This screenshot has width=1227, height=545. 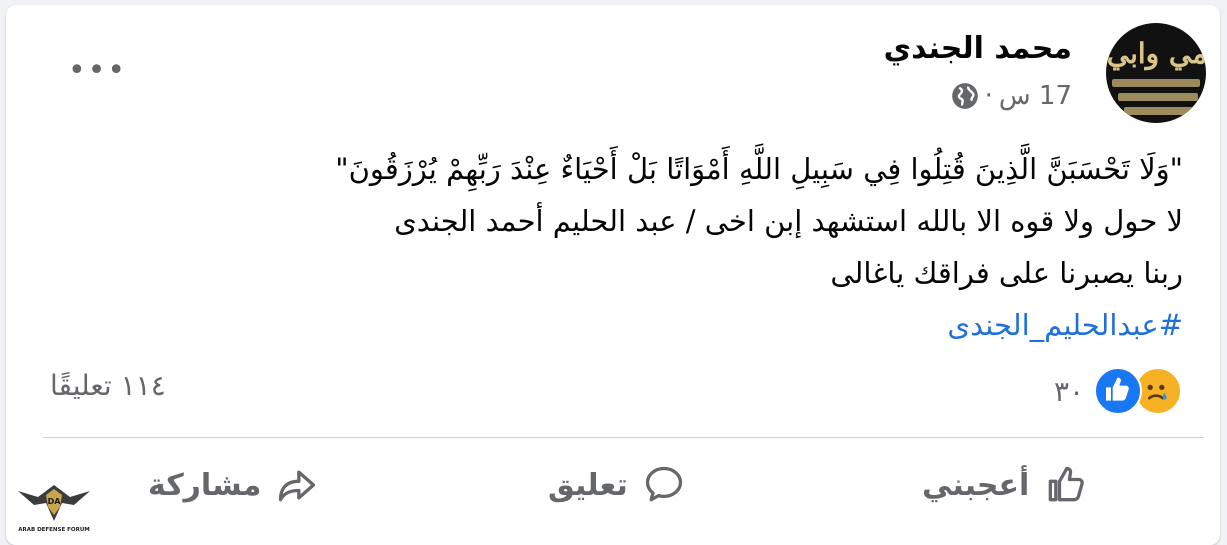 What do you see at coordinates (663, 484) in the screenshot?
I see `comment-icon` at bounding box center [663, 484].